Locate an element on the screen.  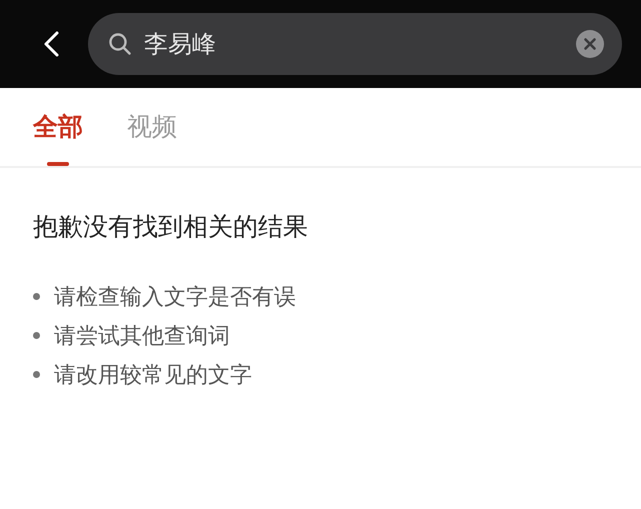
suggestion-text: 请尝试其他查询词 is located at coordinates (142, 336).